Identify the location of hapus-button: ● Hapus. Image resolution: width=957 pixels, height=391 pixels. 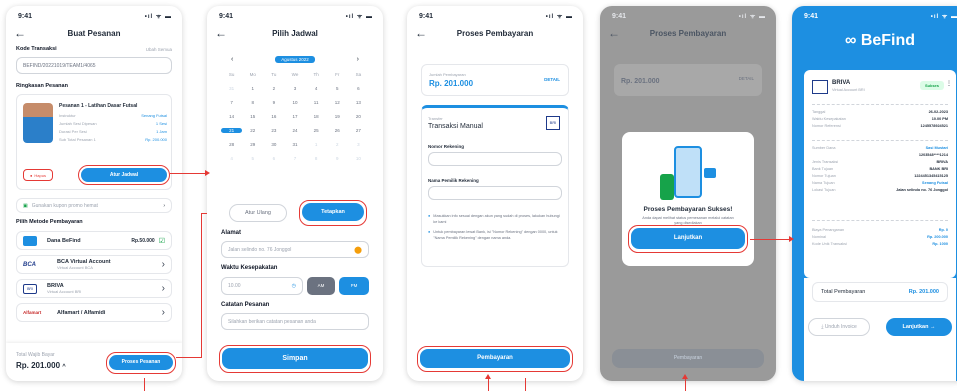
(38, 175).